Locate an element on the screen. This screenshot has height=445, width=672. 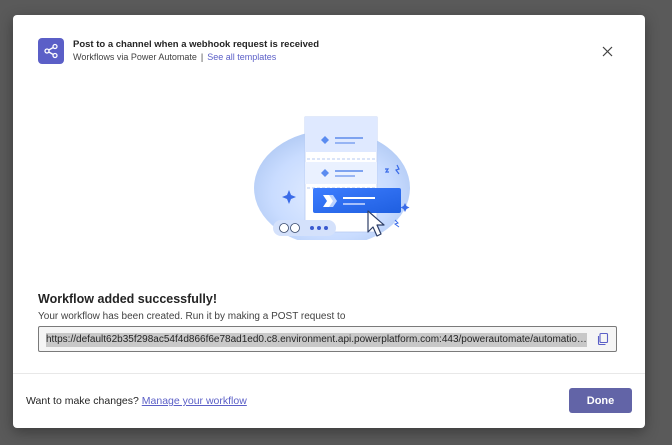
success-title: Workflow added successfully! is located at coordinates (127, 299).